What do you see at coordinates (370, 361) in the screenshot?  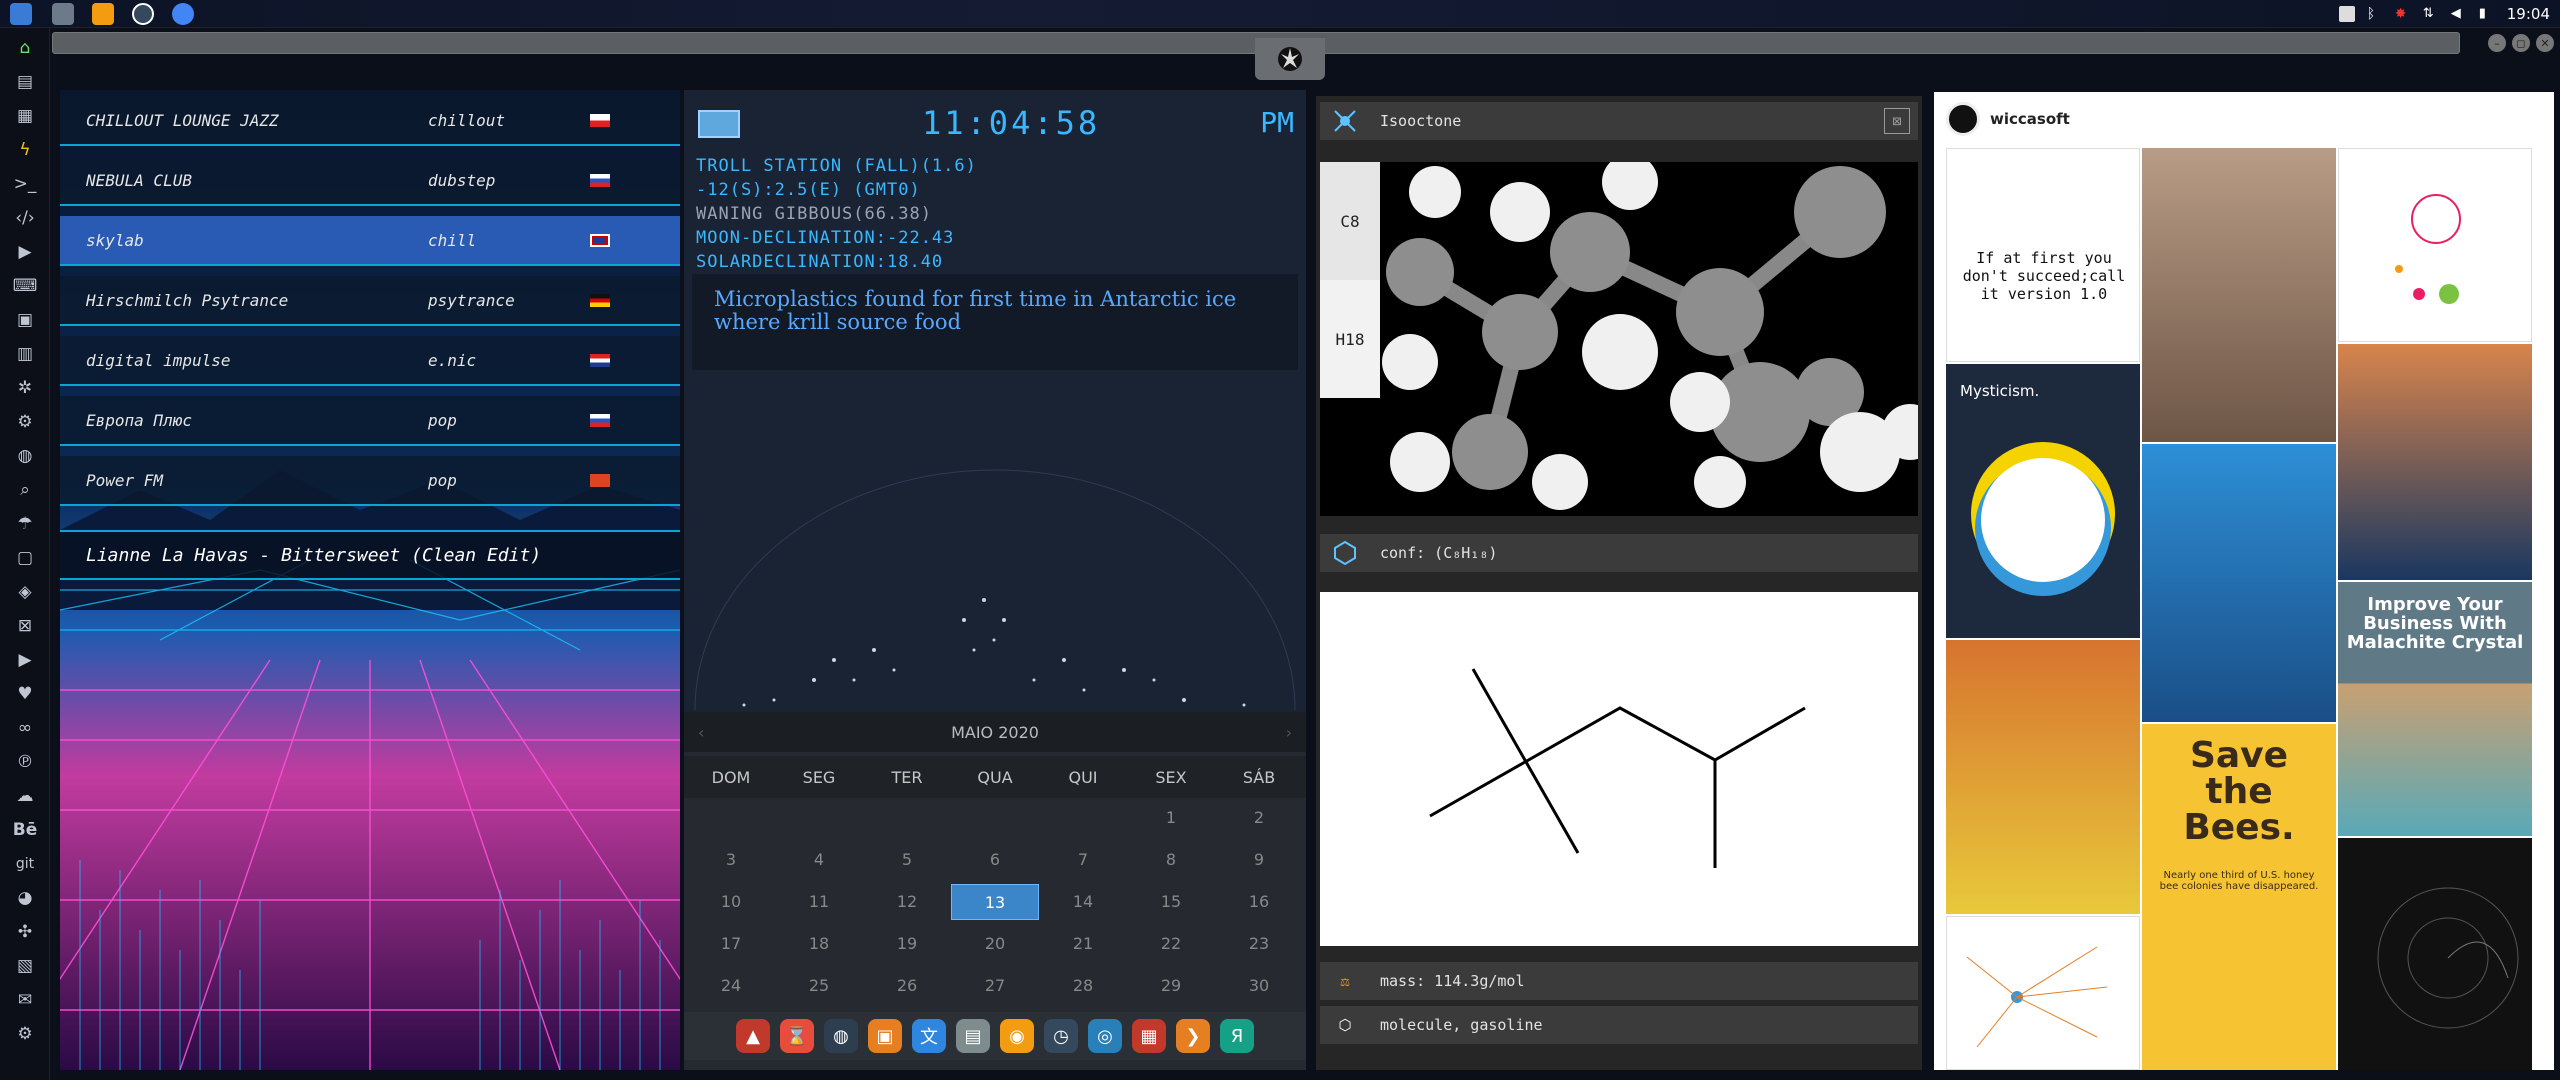 I see `station-row: digital impulse e.nic` at bounding box center [370, 361].